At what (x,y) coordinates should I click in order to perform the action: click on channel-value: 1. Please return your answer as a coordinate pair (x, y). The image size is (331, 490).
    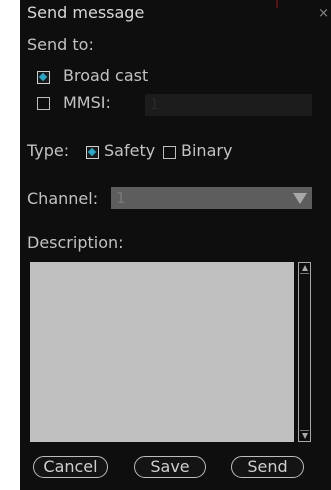
    Looking at the image, I should click on (121, 198).